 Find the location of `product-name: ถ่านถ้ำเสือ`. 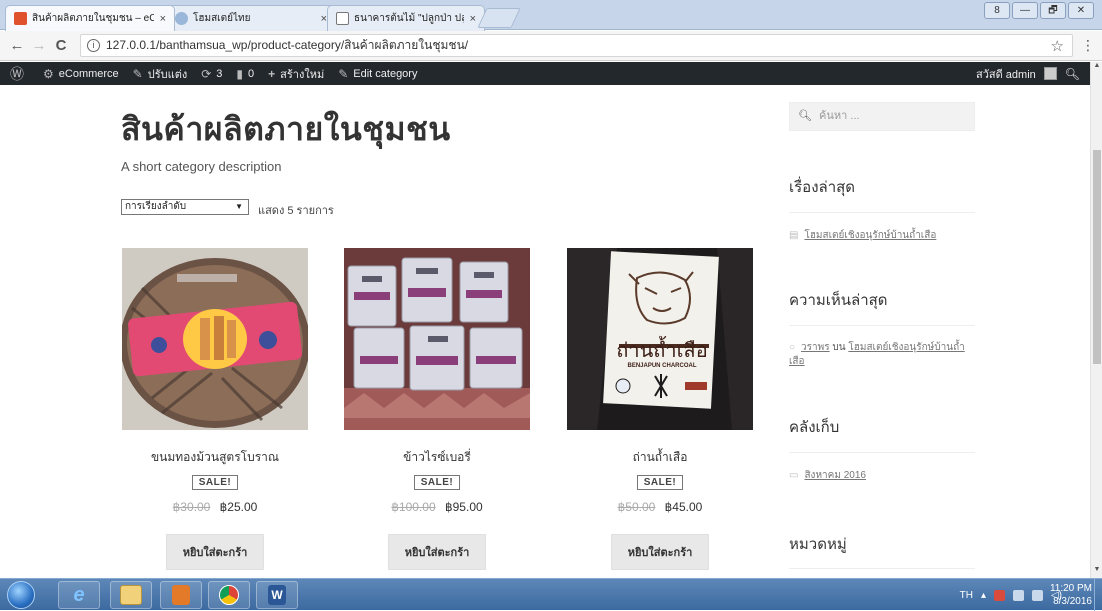

product-name: ถ่านถ้ำเสือ is located at coordinates (660, 457).